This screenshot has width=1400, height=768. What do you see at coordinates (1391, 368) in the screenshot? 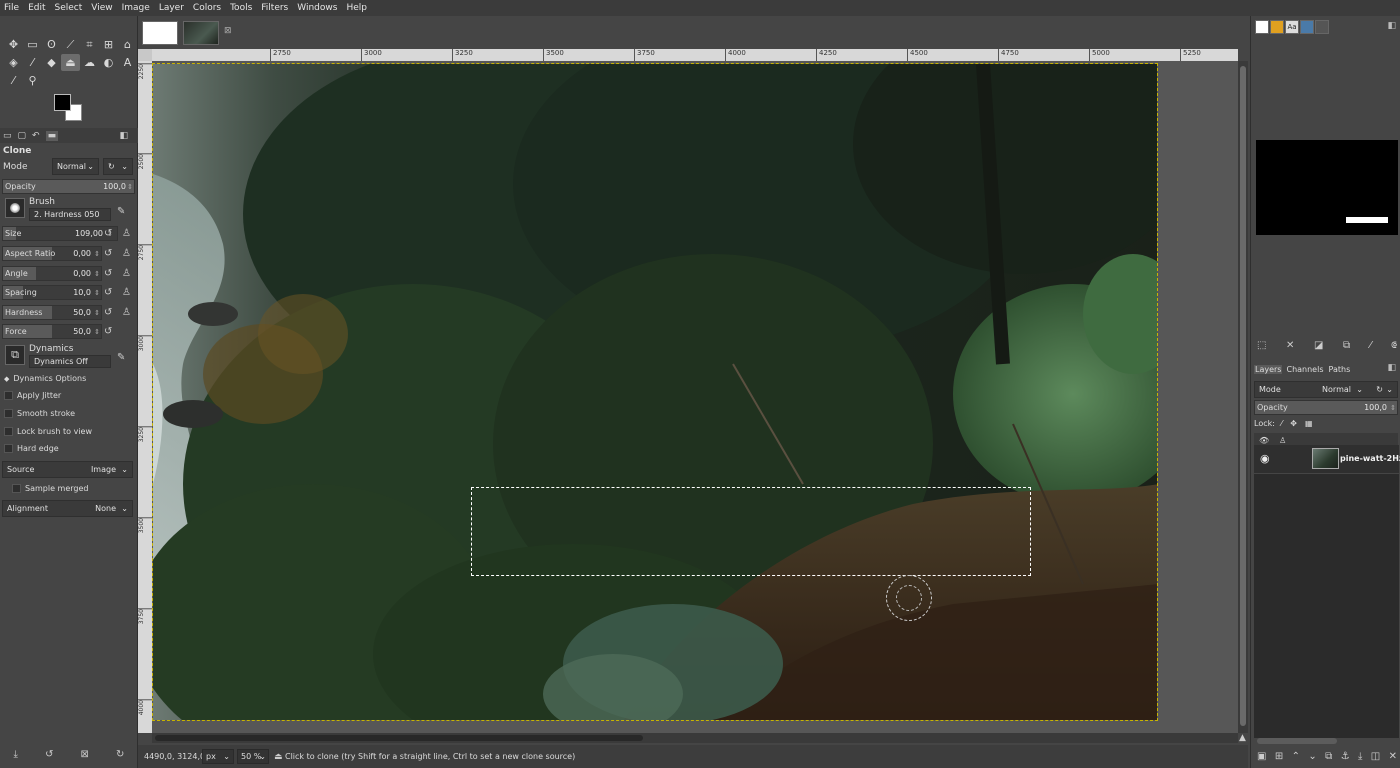
I see `layers-panel-menu-icon: ◧` at bounding box center [1391, 368].